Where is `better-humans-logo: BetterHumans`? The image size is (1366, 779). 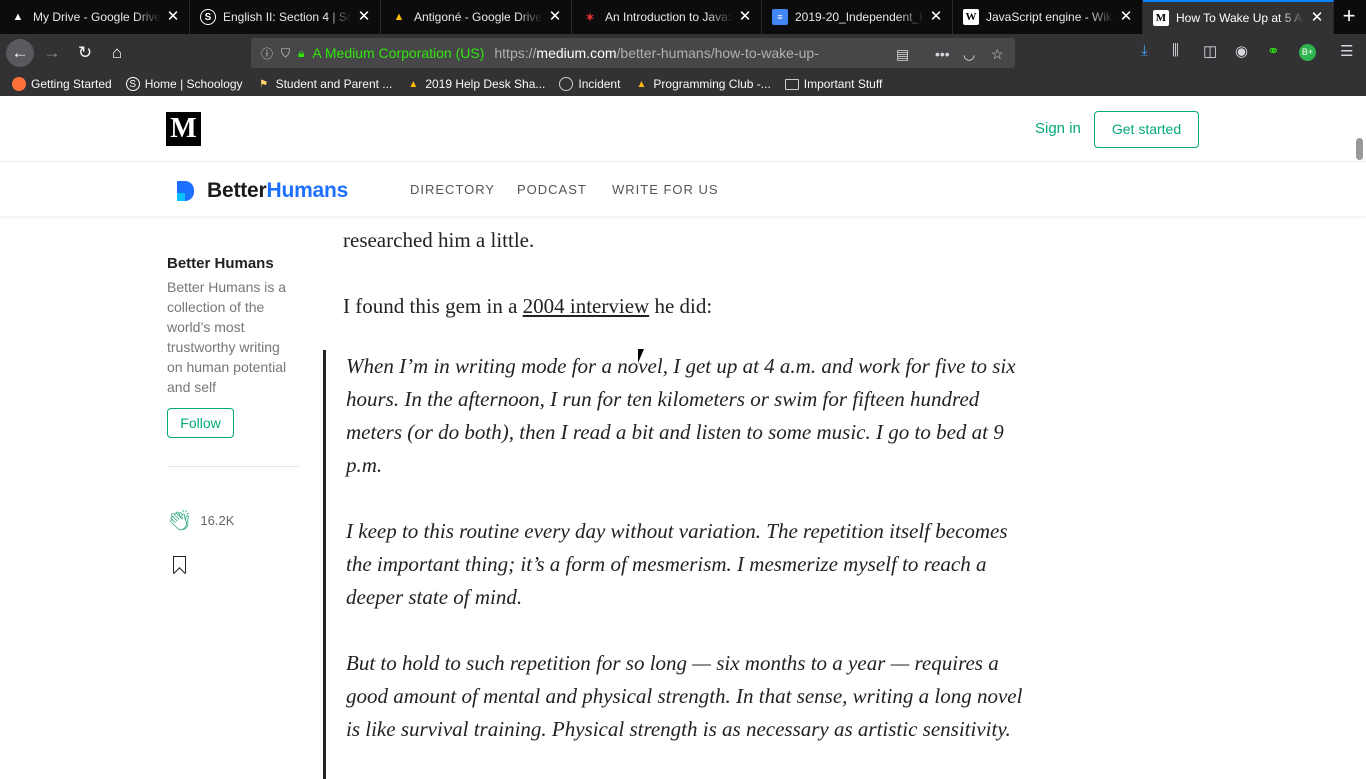
better-humans-logo: BetterHumans is located at coordinates (262, 191).